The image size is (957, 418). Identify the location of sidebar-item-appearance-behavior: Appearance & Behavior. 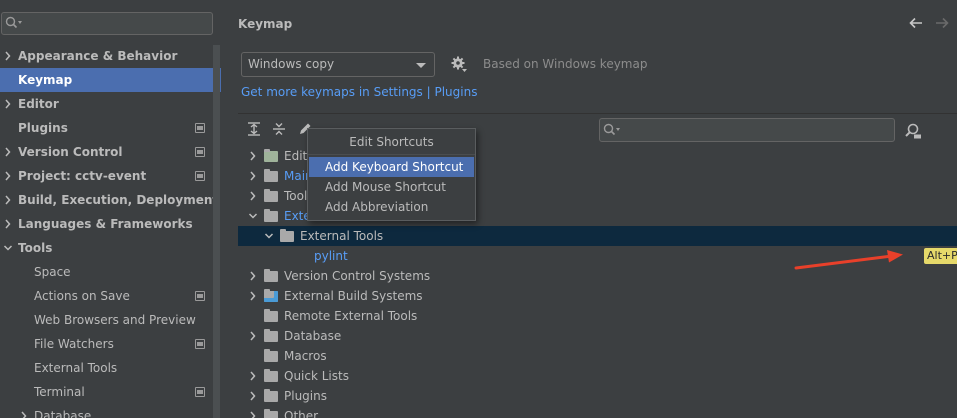
(110, 56).